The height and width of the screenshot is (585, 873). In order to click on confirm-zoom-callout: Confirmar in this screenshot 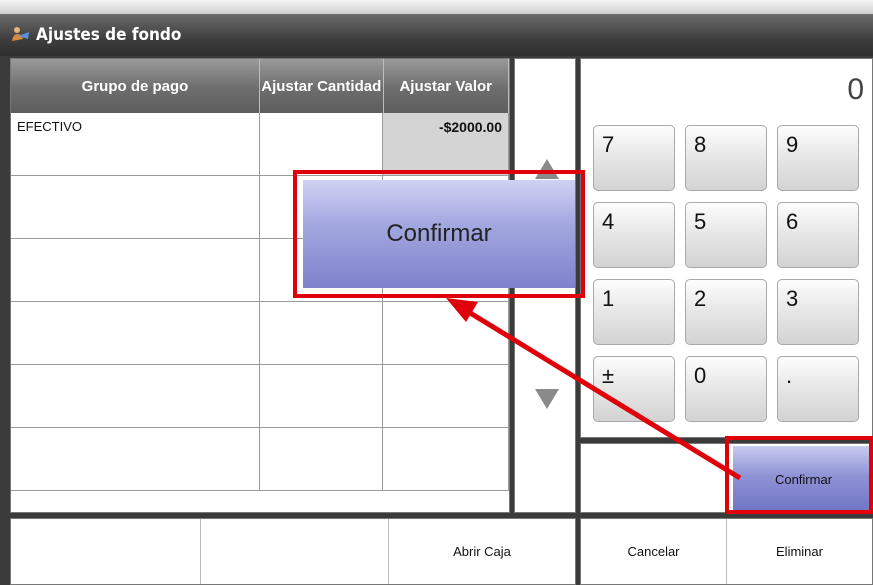, I will do `click(439, 234)`.